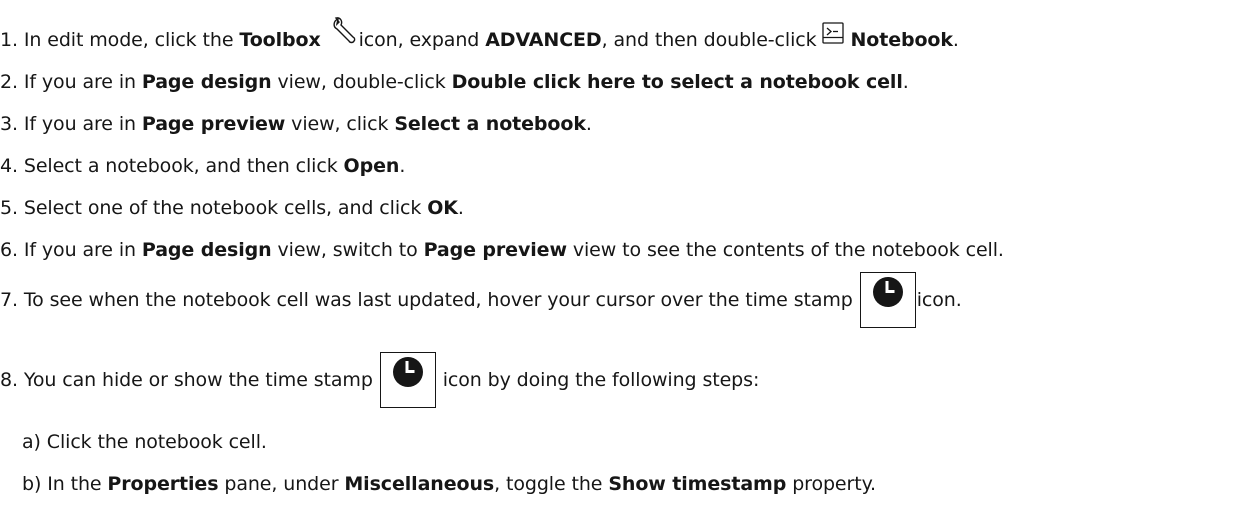  I want to click on select-notebook-label: Select a notebook, so click(490, 124).